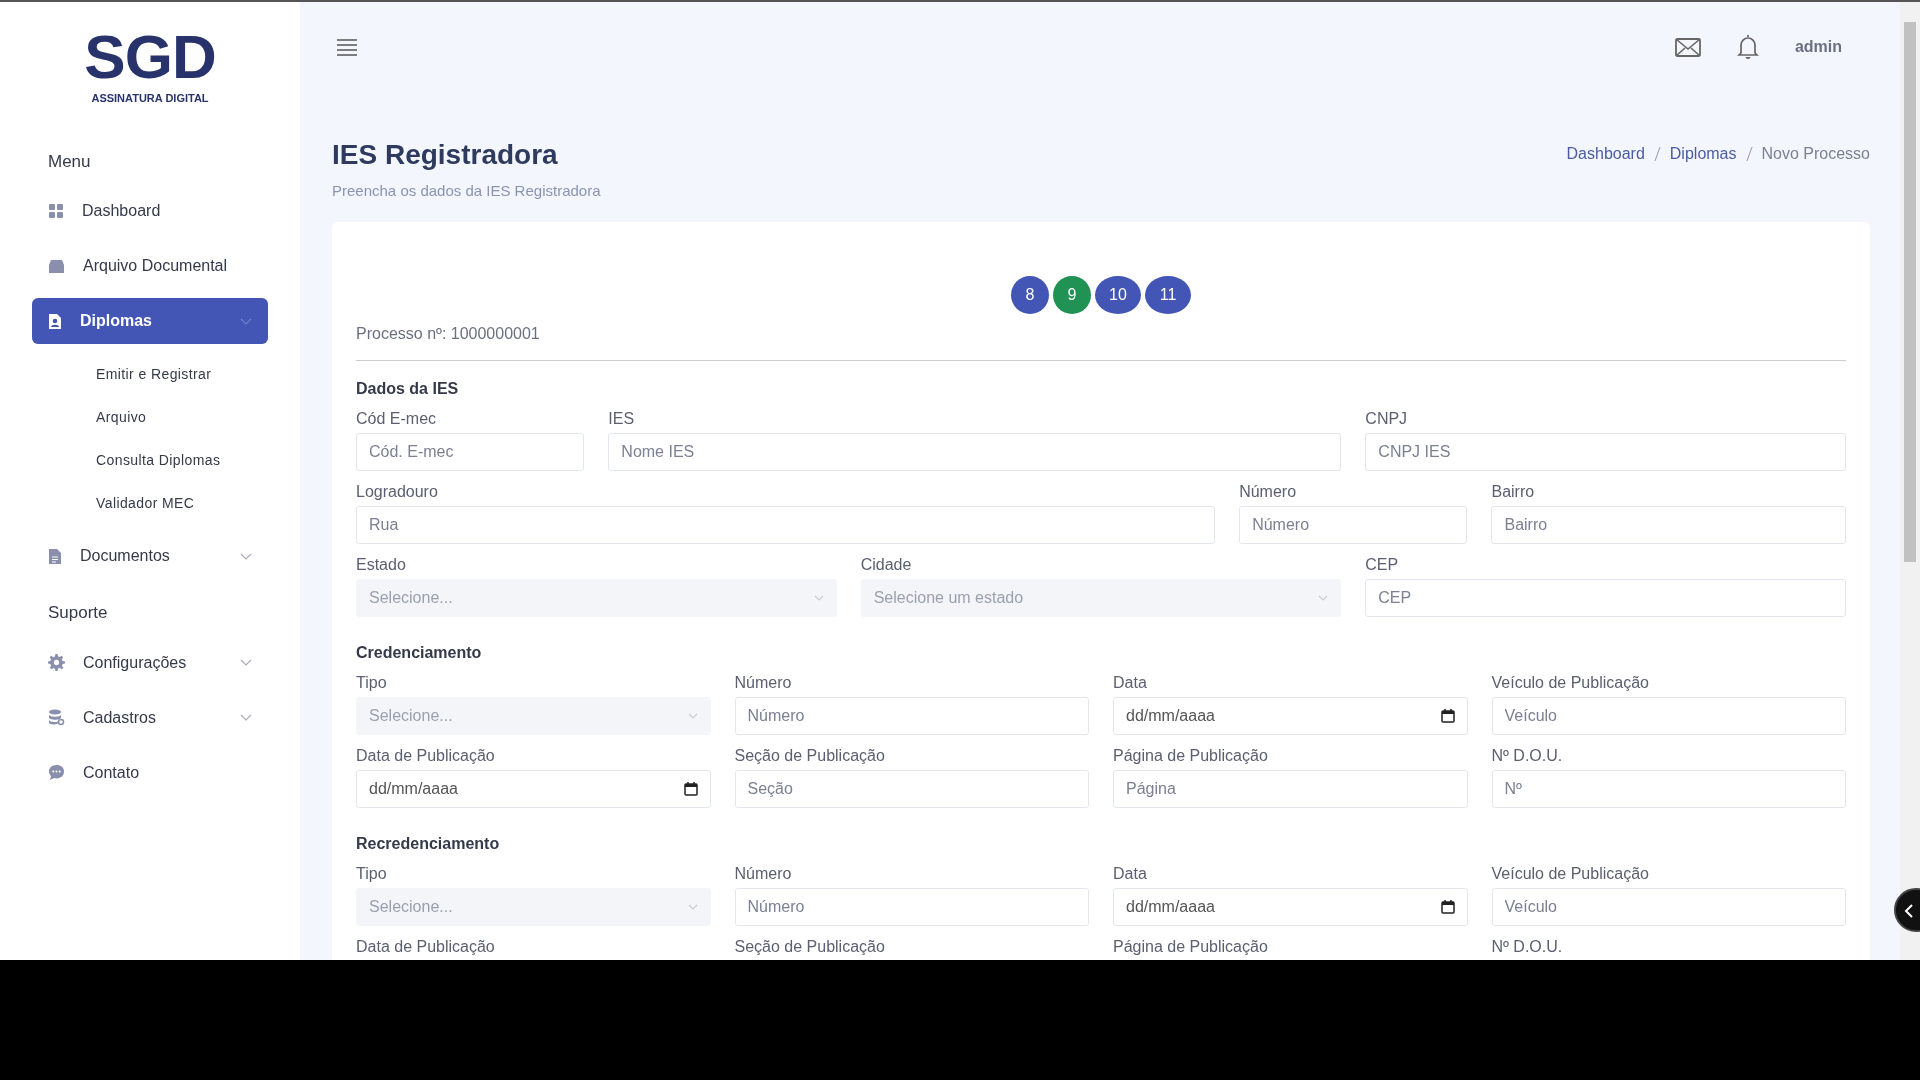 This screenshot has width=1920, height=1080. Describe the element at coordinates (150, 98) in the screenshot. I see `logo-subtitle: ASSINATURA DIGITAL` at that location.